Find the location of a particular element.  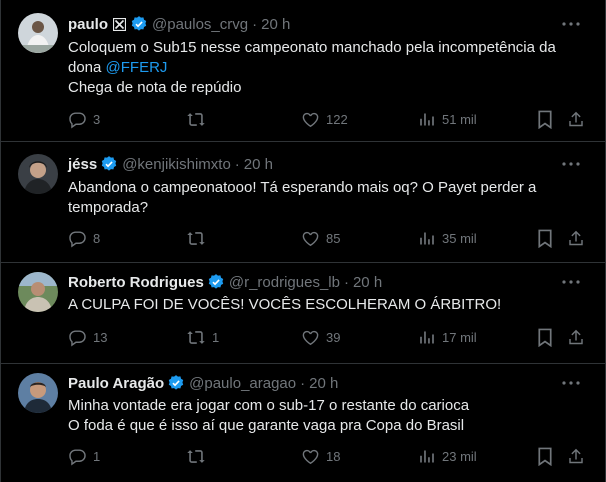

display-name: Roberto Rodrigues is located at coordinates (136, 282).